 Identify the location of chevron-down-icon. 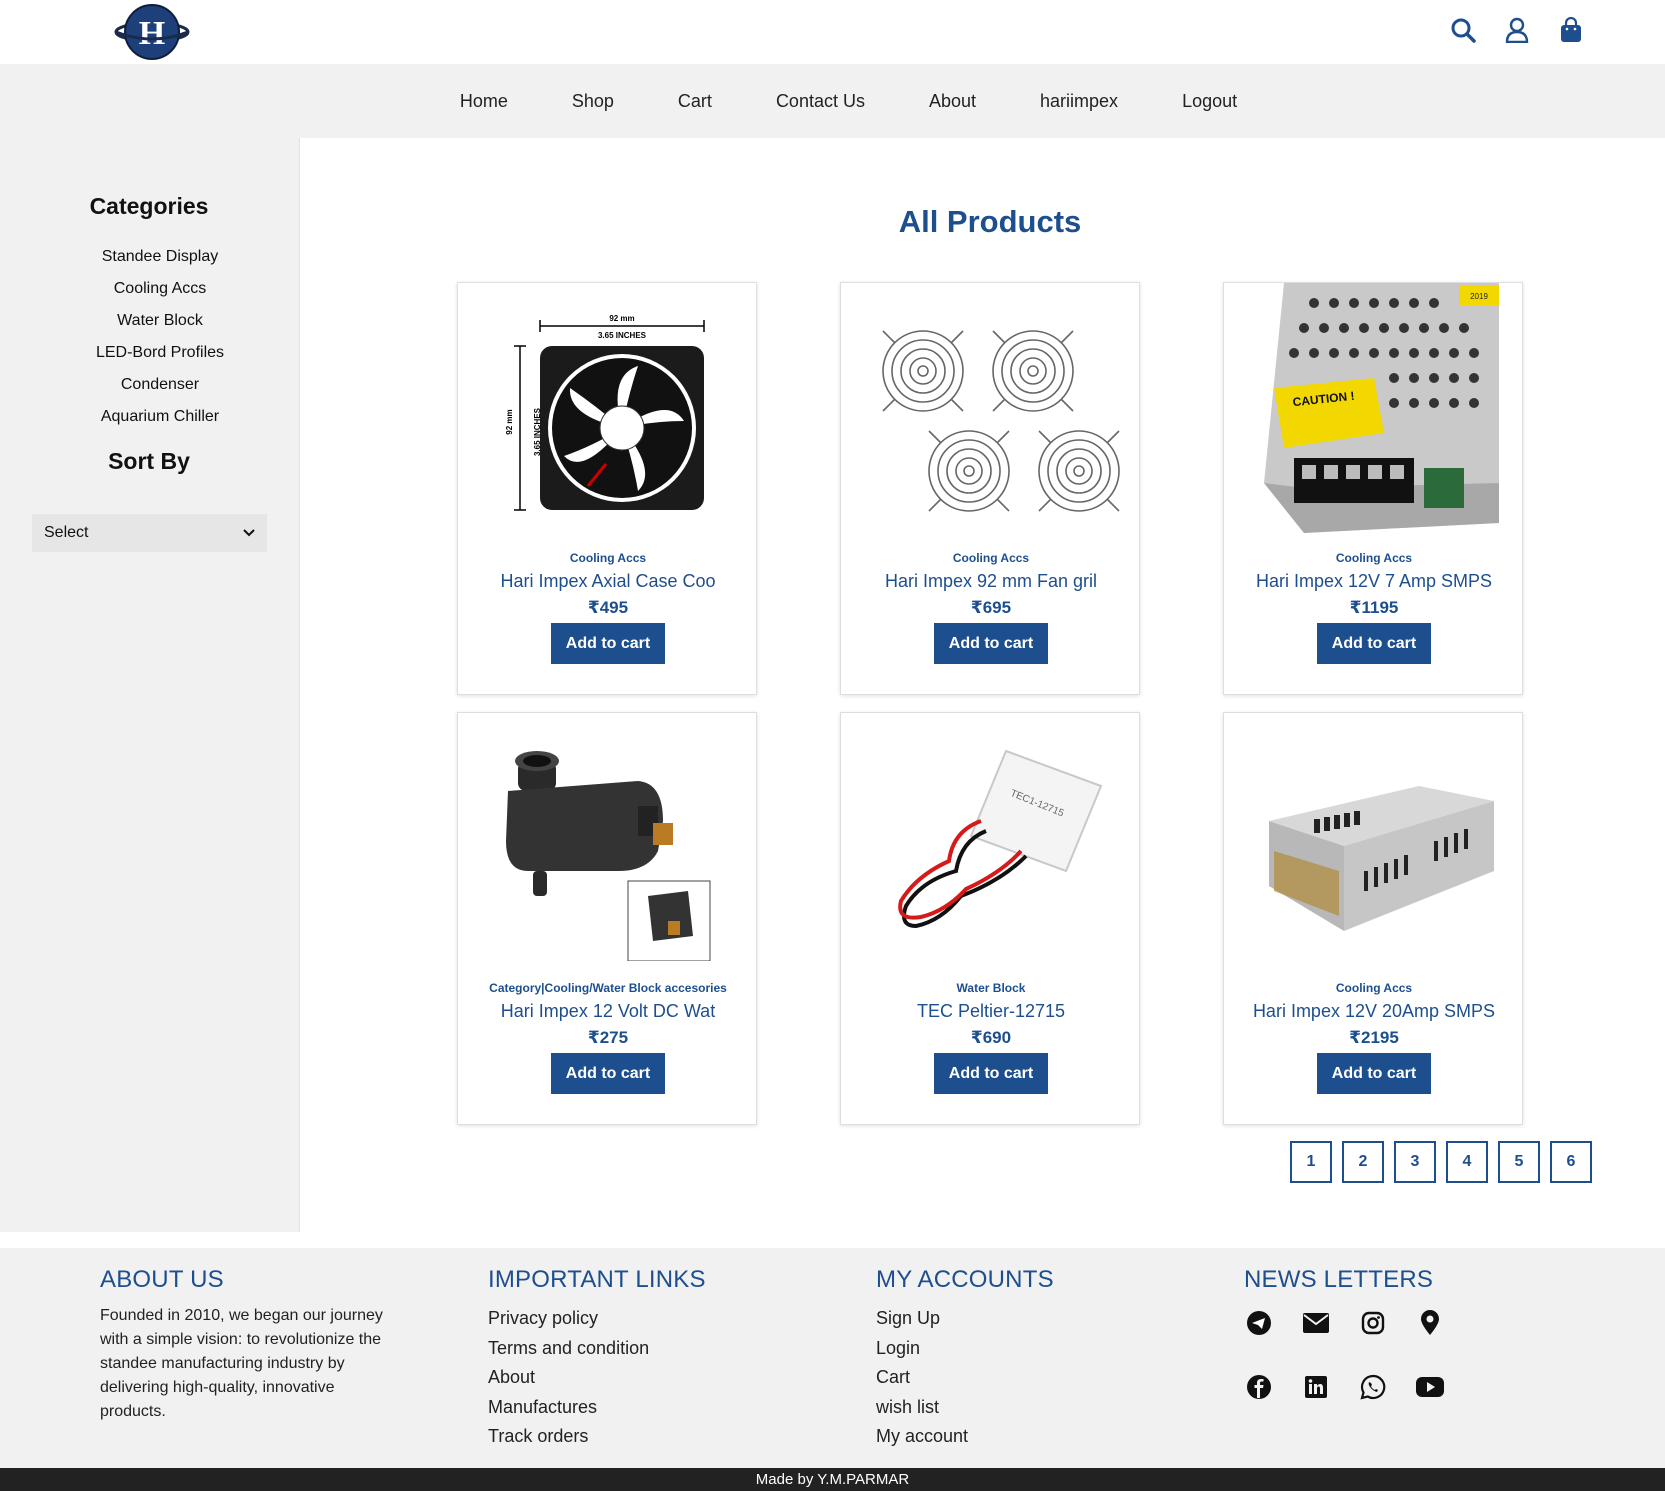
(249, 533).